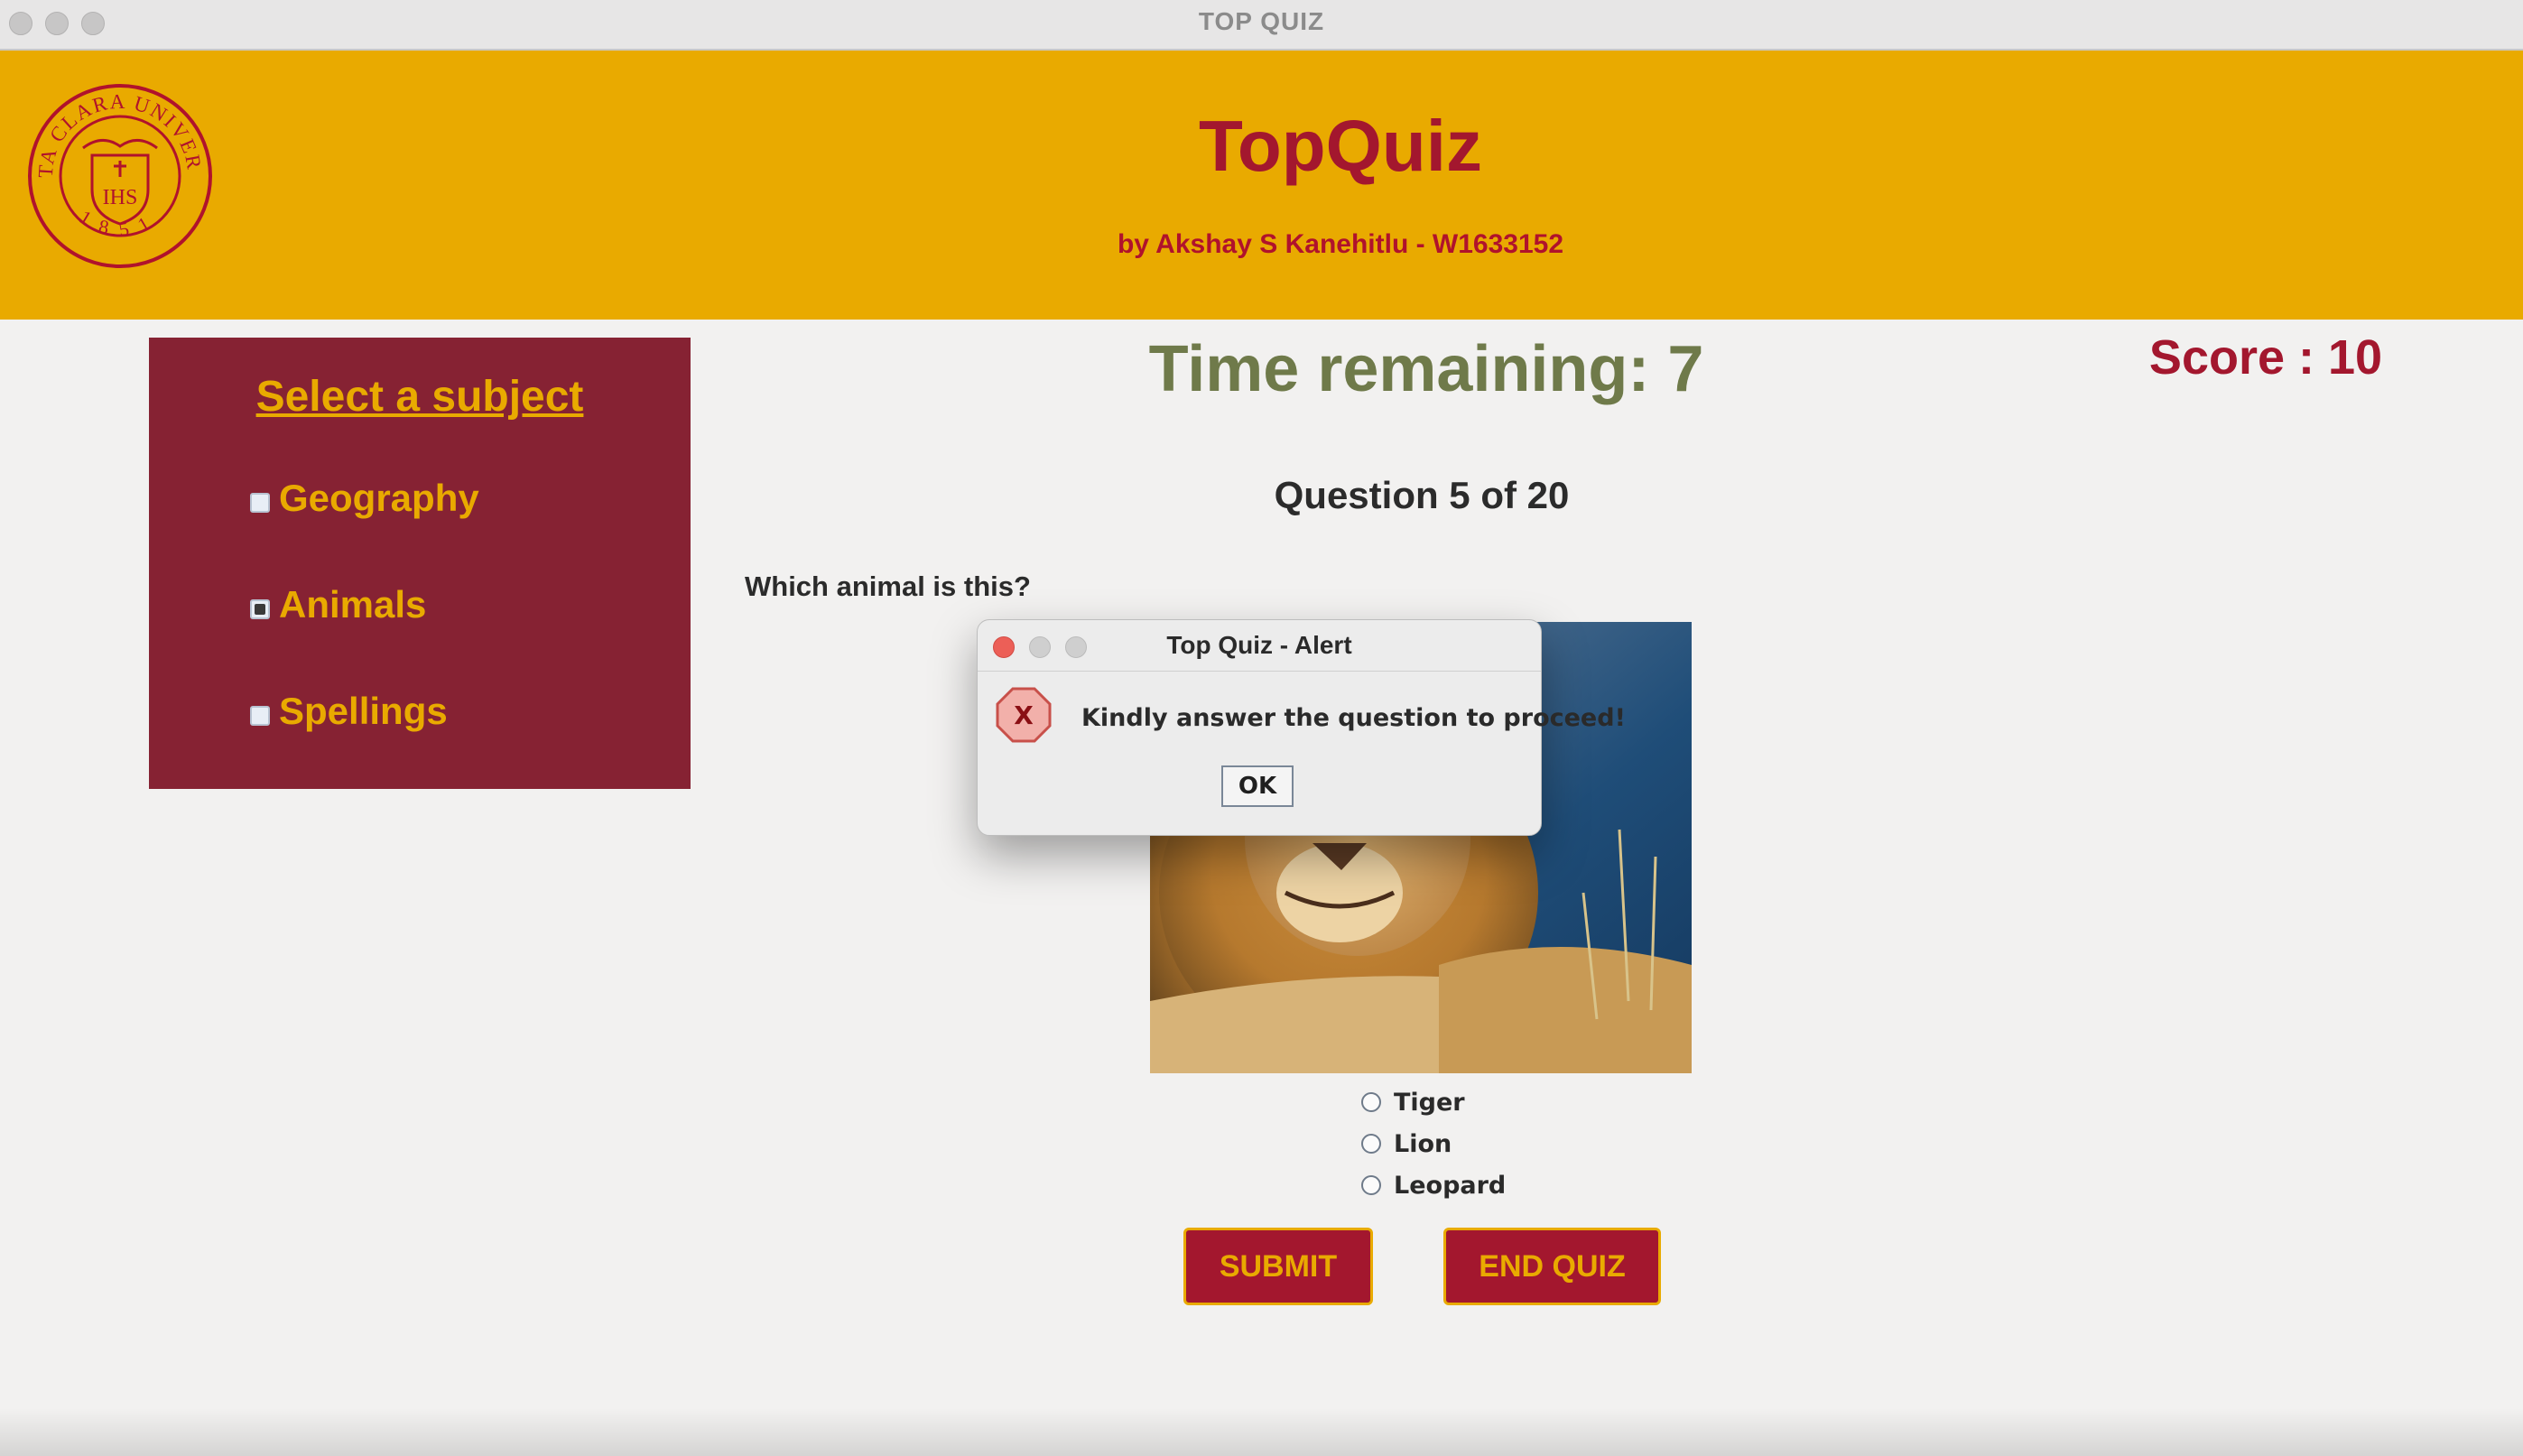 The height and width of the screenshot is (1456, 2523). What do you see at coordinates (379, 498) in the screenshot?
I see `subject-label: Geography` at bounding box center [379, 498].